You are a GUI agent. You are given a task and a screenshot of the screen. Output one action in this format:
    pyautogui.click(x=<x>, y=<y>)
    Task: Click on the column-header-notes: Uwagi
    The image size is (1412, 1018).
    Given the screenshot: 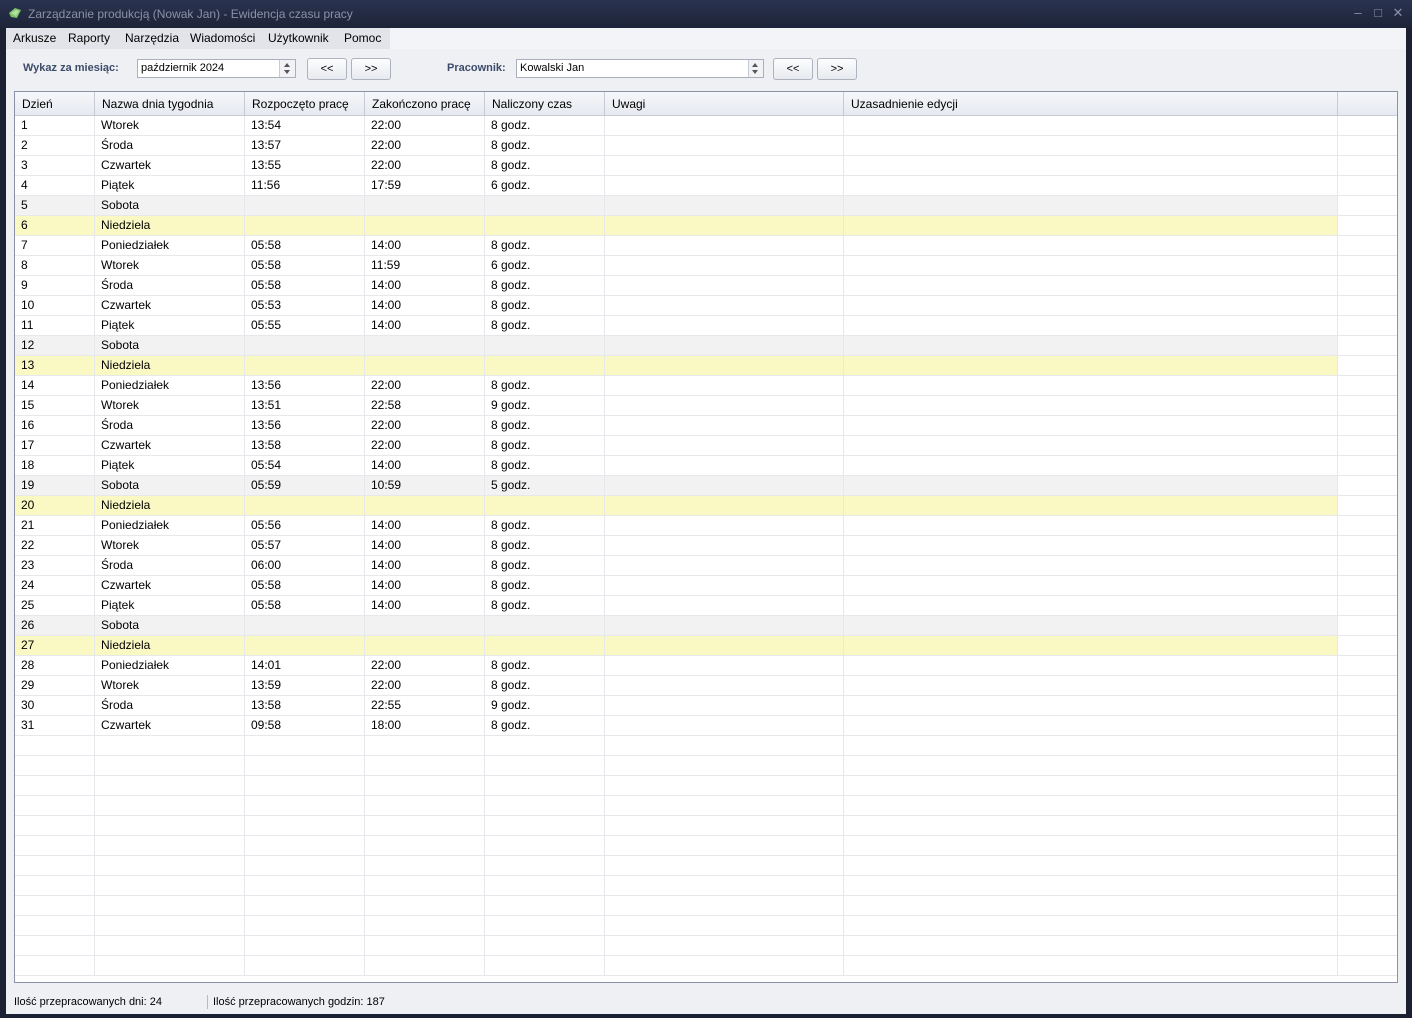 What is the action you would take?
    pyautogui.click(x=724, y=104)
    